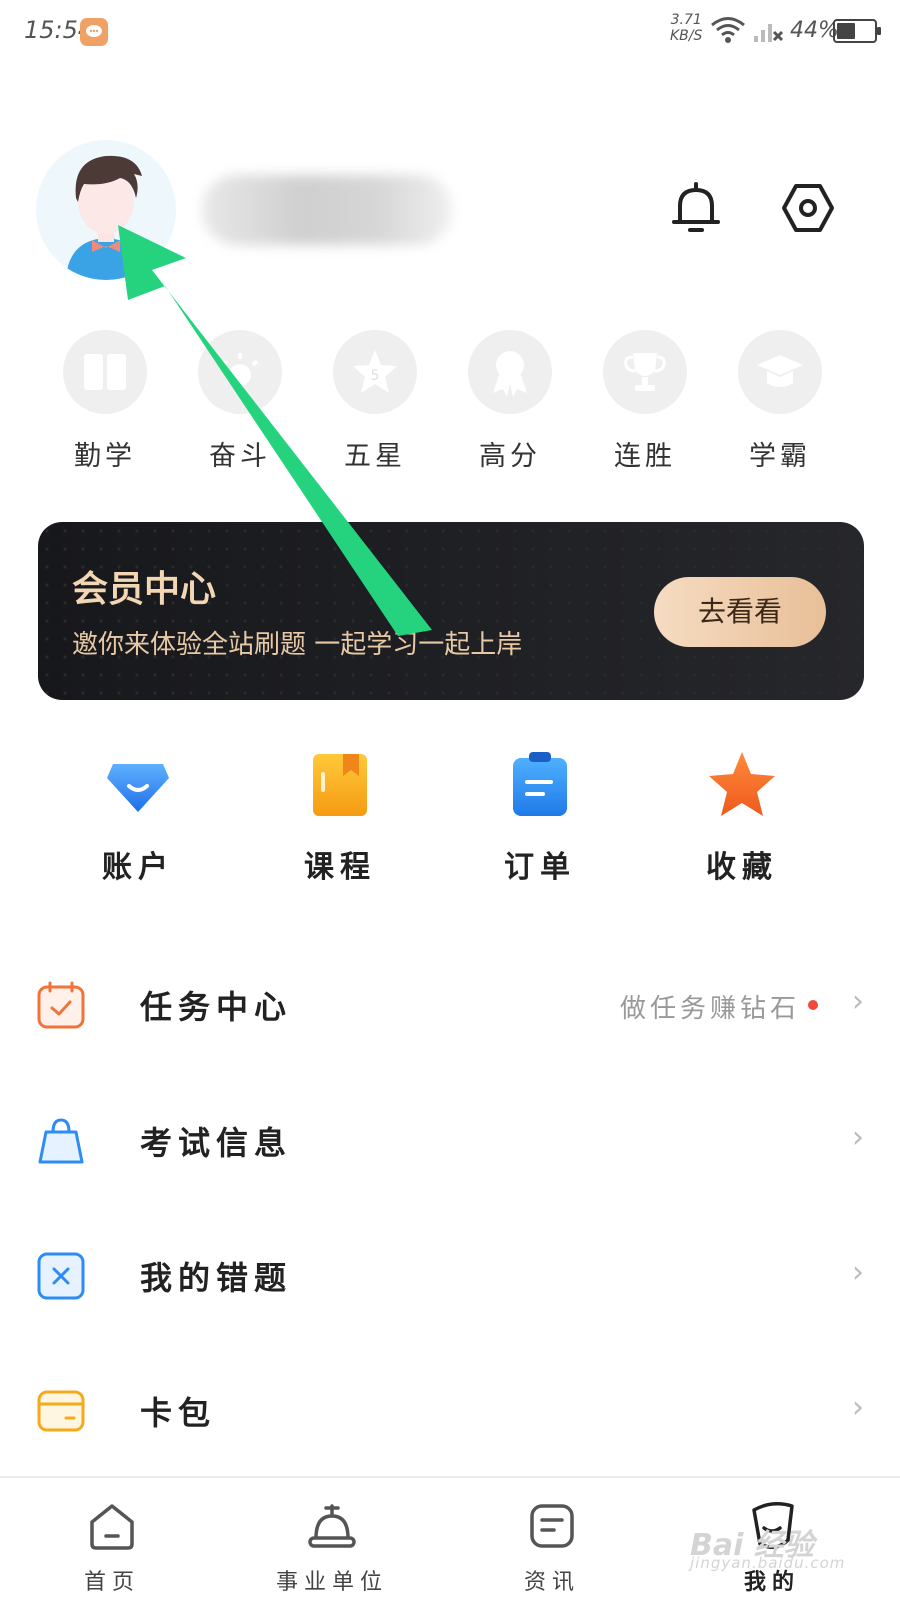  Describe the element at coordinates (240, 456) in the screenshot. I see `badge-label: 奋斗` at that location.